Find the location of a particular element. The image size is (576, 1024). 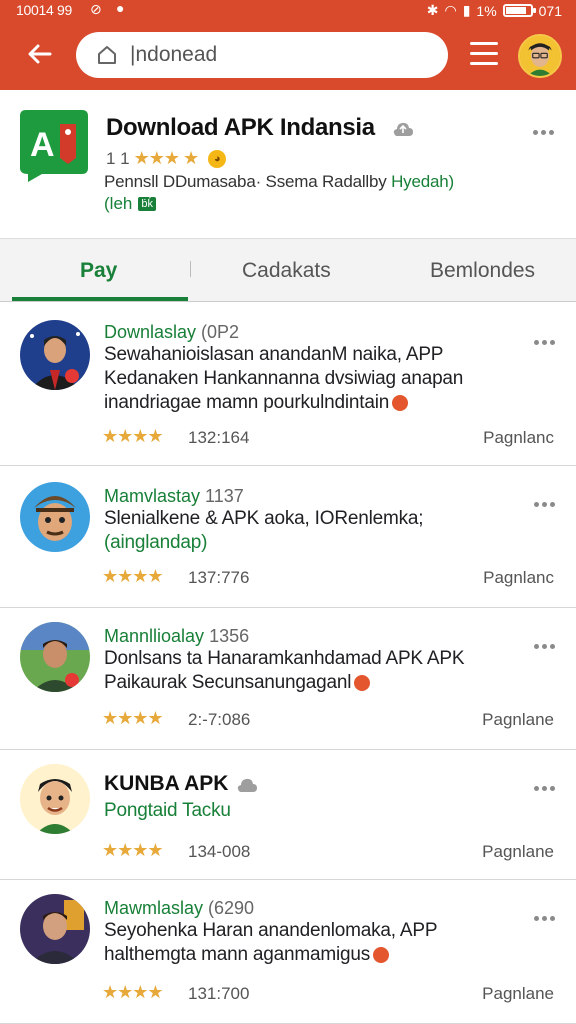

menu-icon is located at coordinates (484, 54).